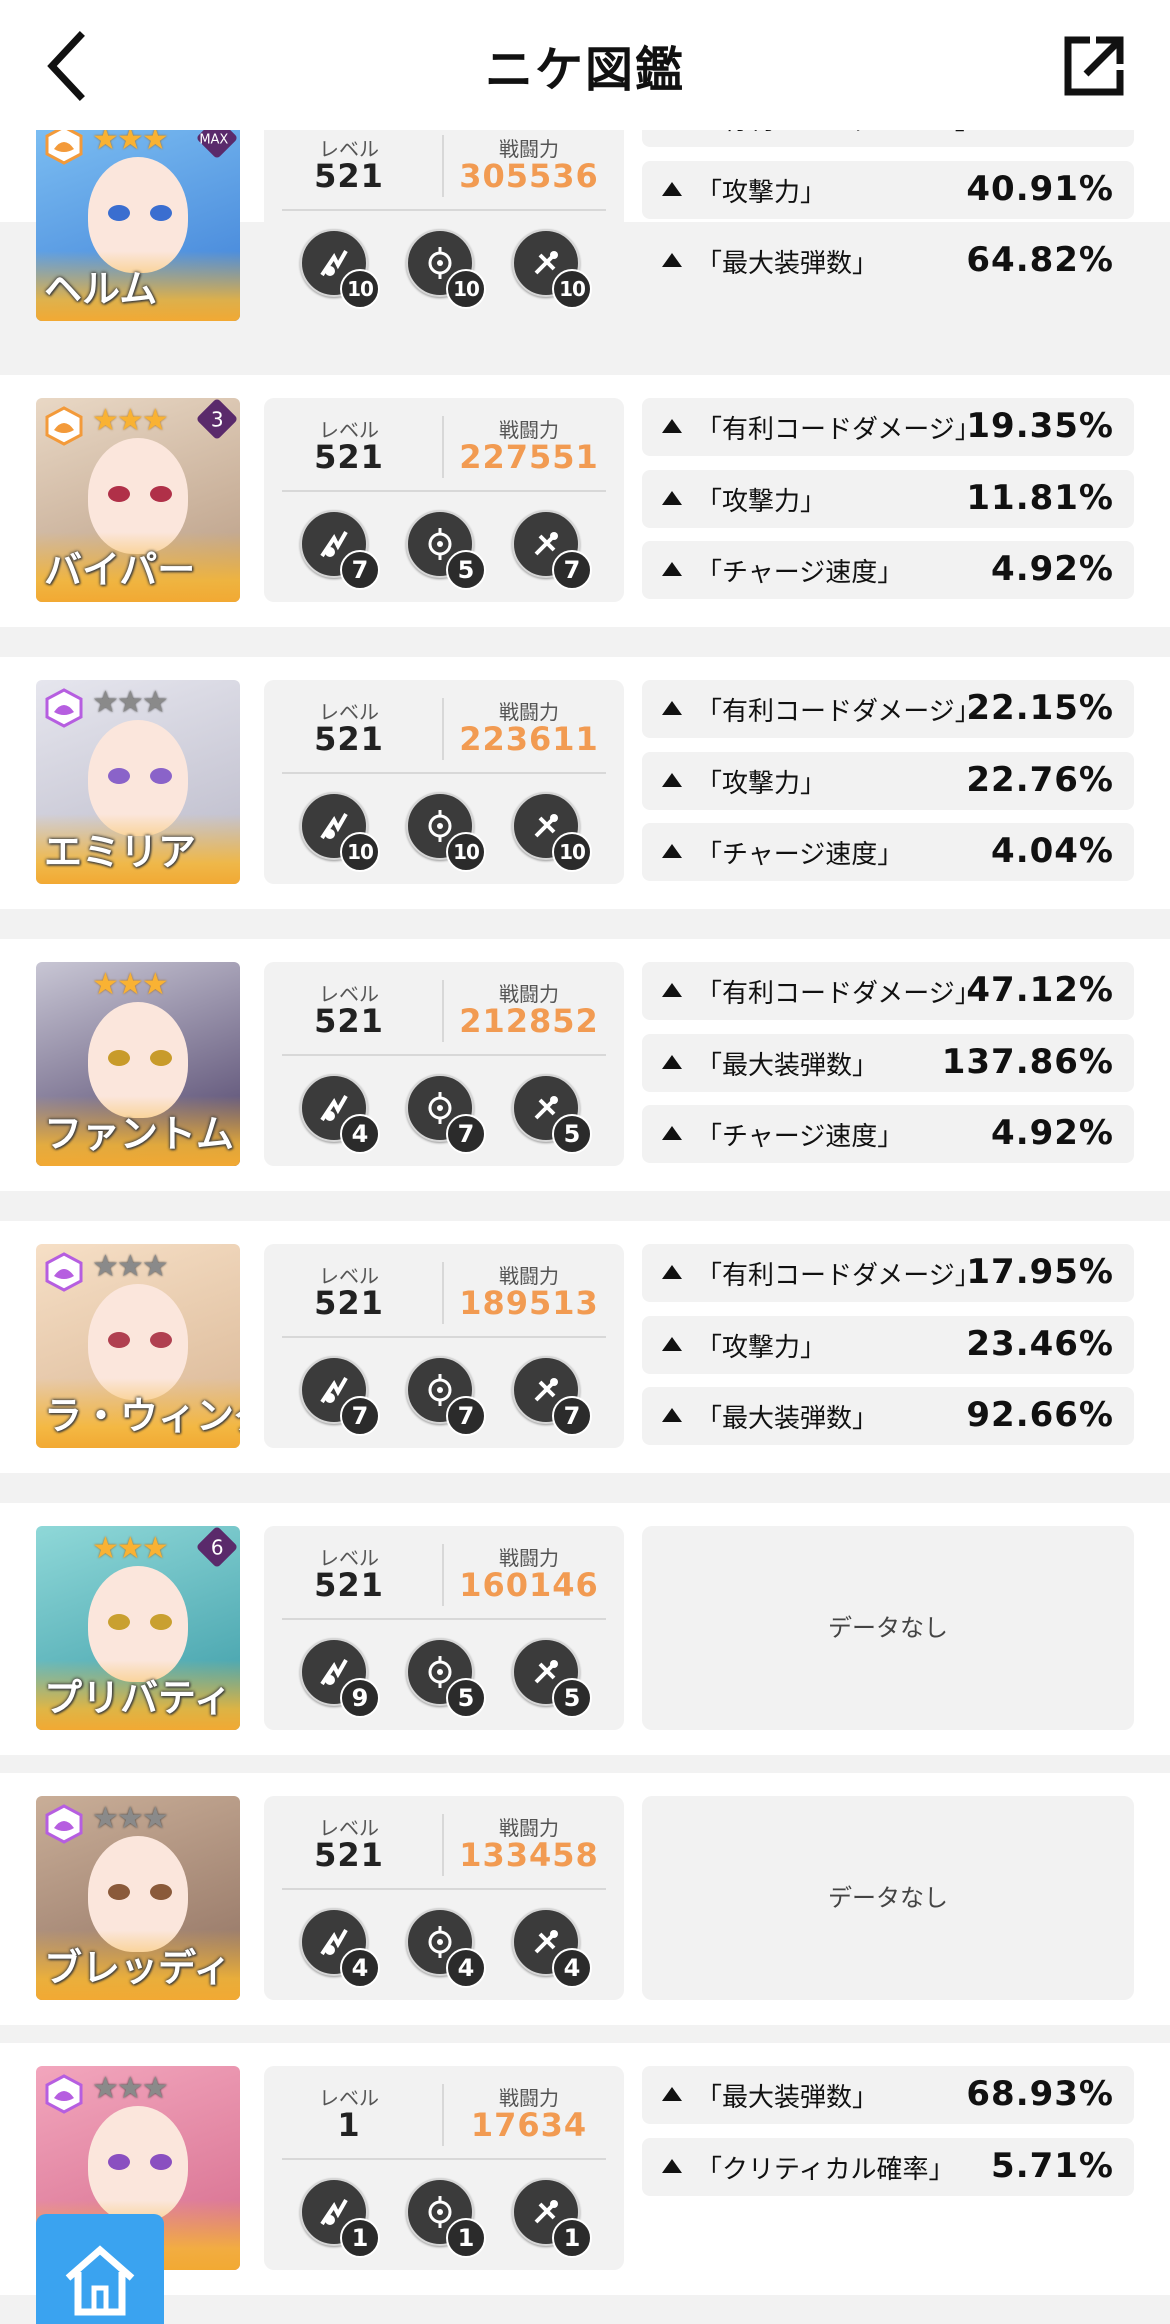 This screenshot has height=2324, width=1170. I want to click on combat-power-value: 160146, so click(529, 1585).